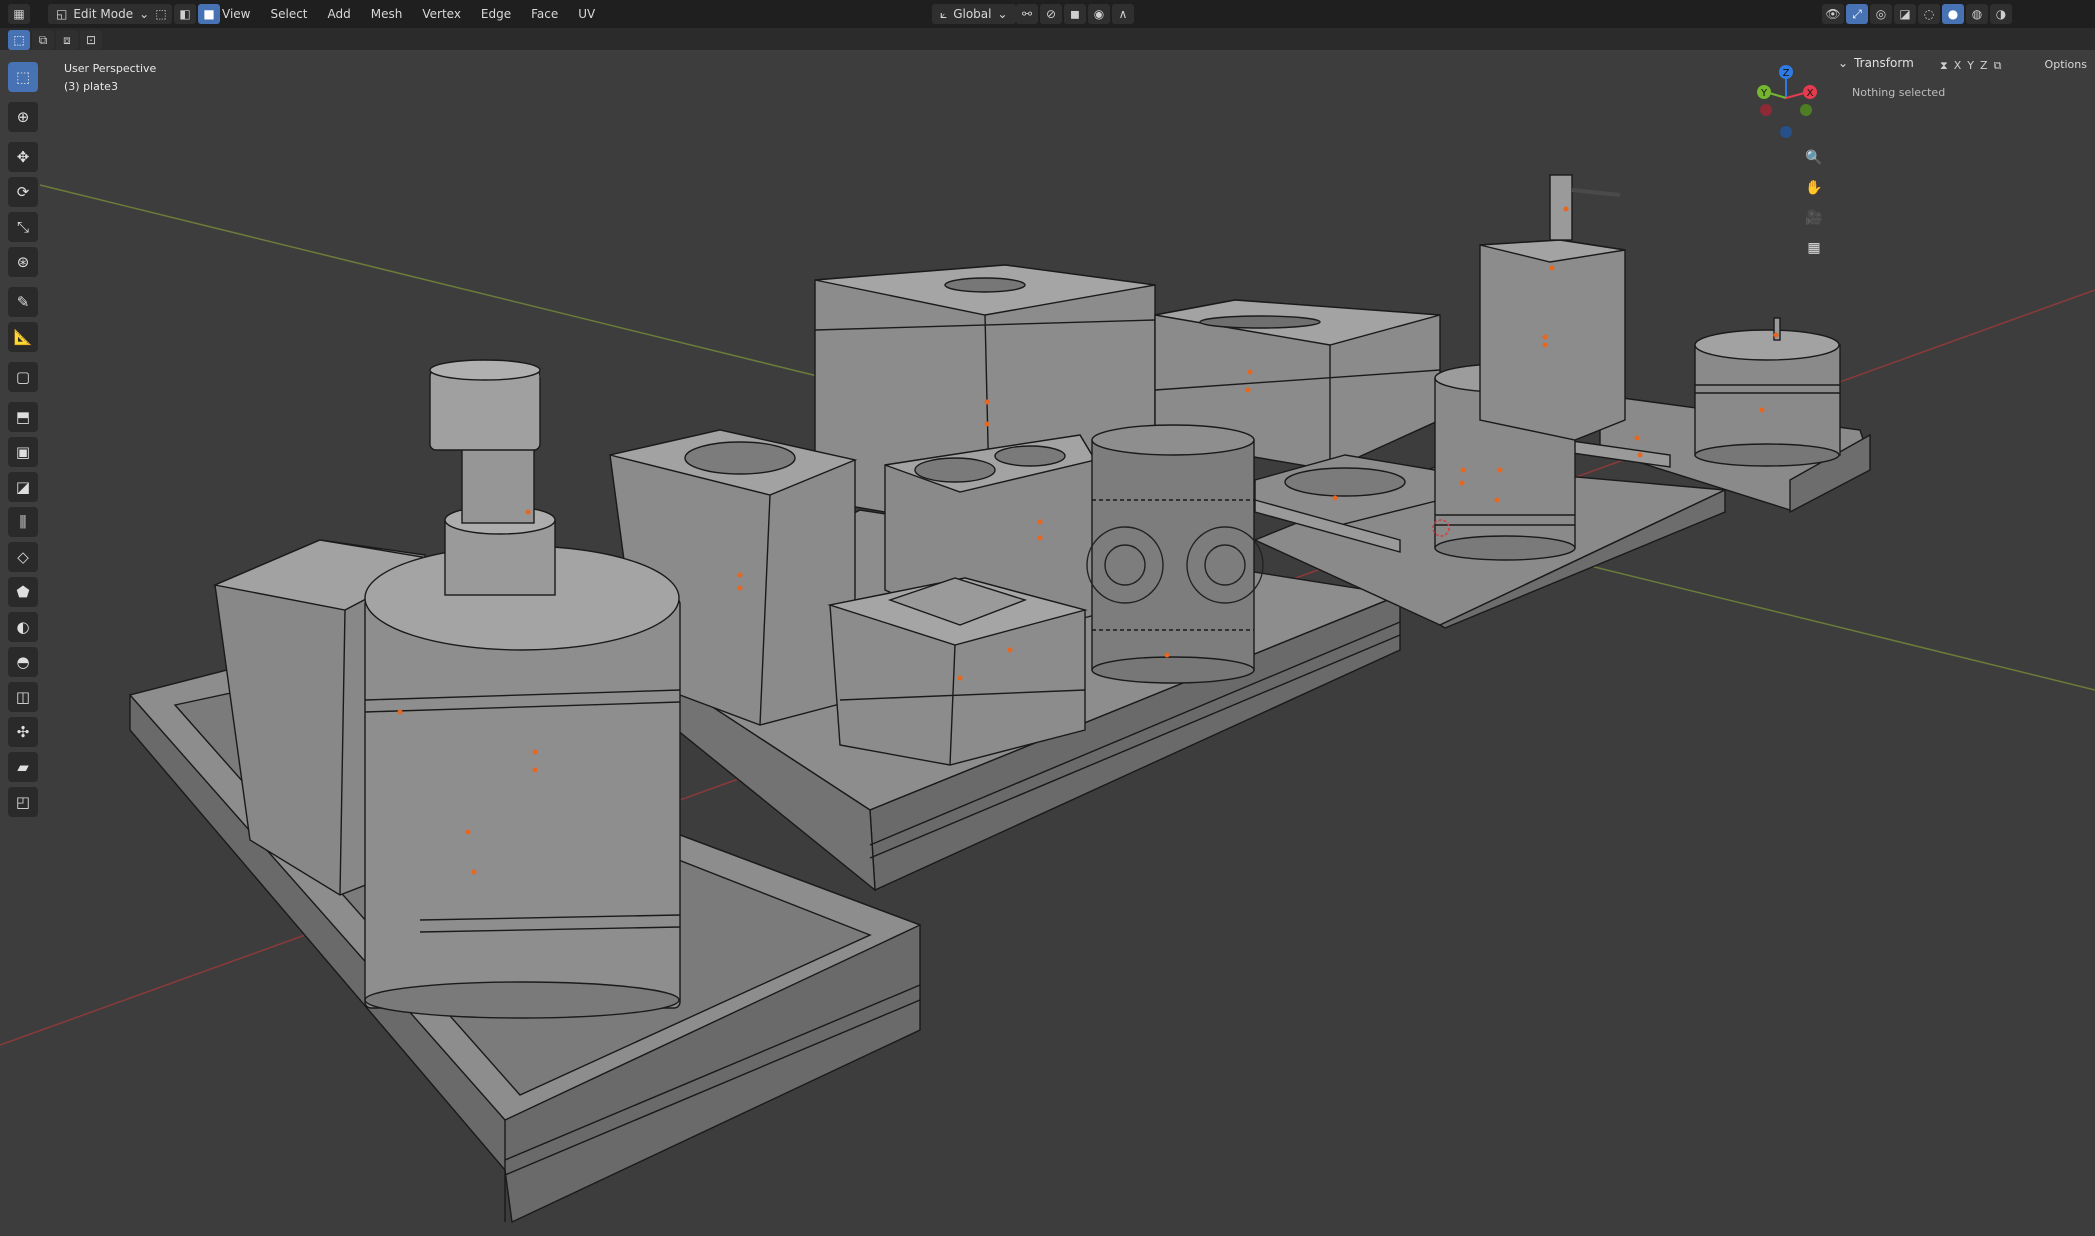  I want to click on transform-panel-title: Transform, so click(1884, 63).